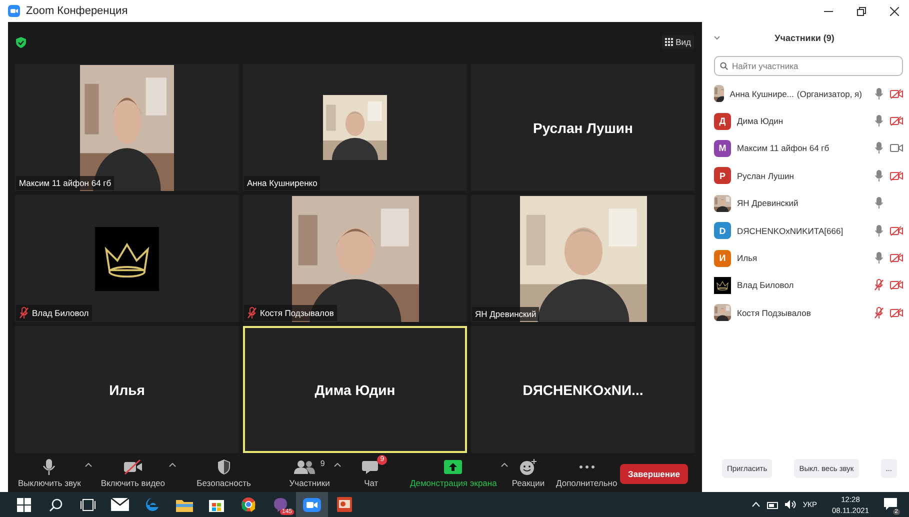 The image size is (909, 517). What do you see at coordinates (453, 467) in the screenshot?
I see `share-screen-icon` at bounding box center [453, 467].